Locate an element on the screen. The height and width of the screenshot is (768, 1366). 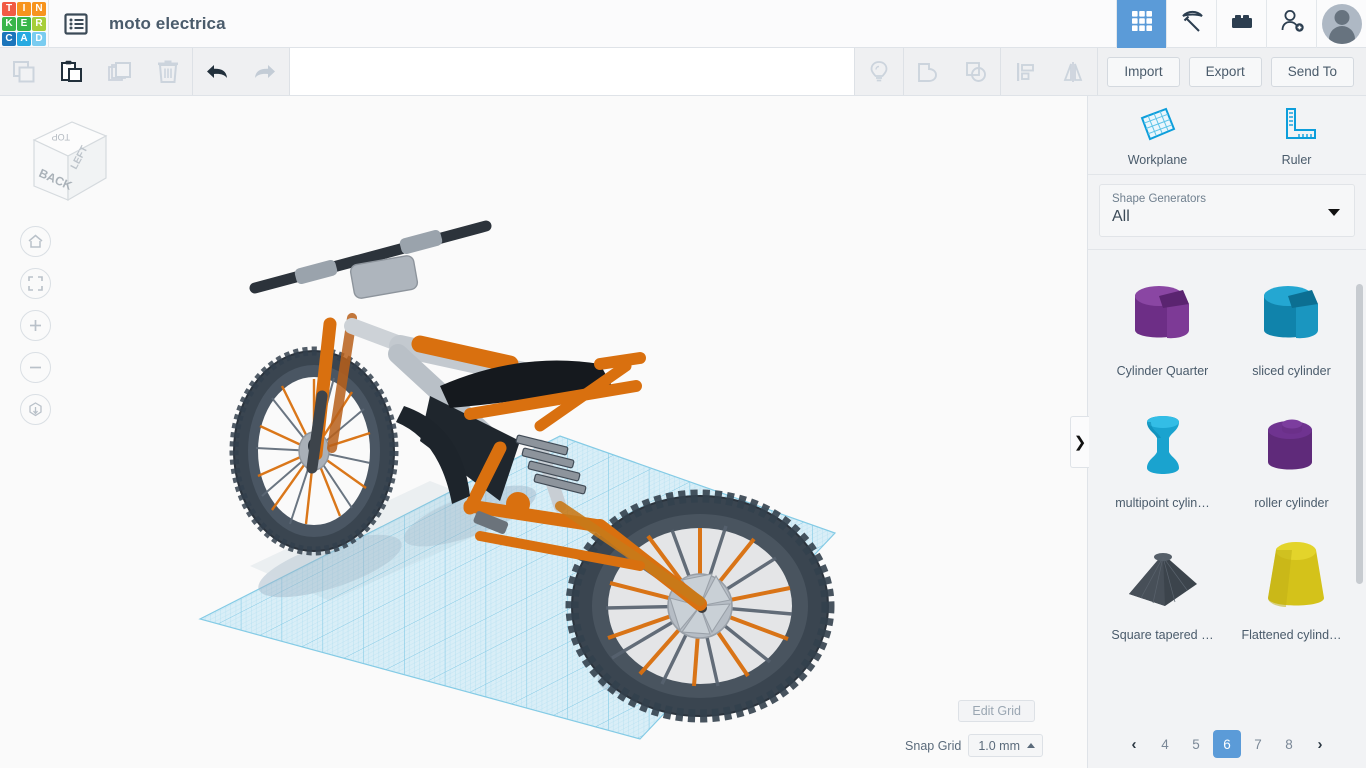
duplicate-button is located at coordinates (120, 71).